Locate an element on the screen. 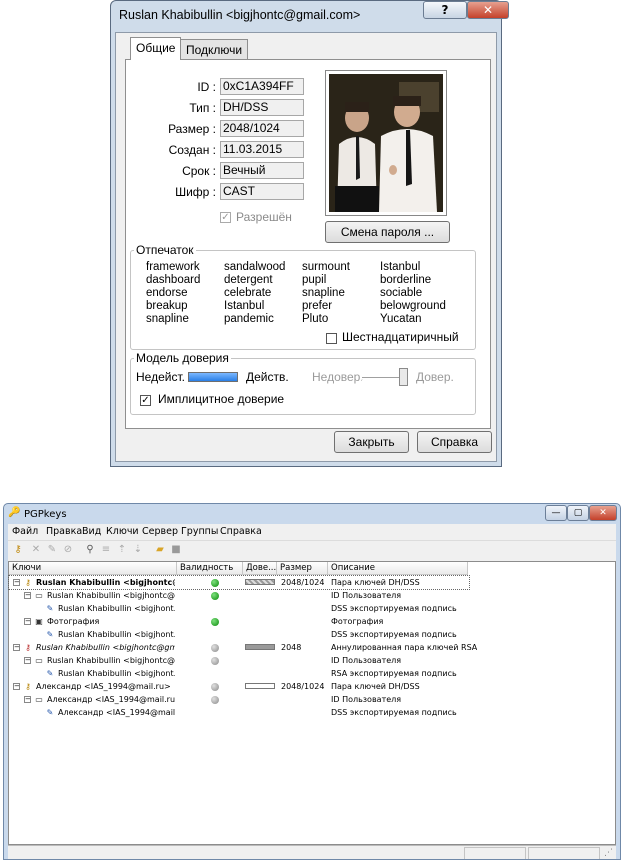 Image resolution: width=624 pixels, height=862 pixels. col-description-header: Описание is located at coordinates (398, 568).